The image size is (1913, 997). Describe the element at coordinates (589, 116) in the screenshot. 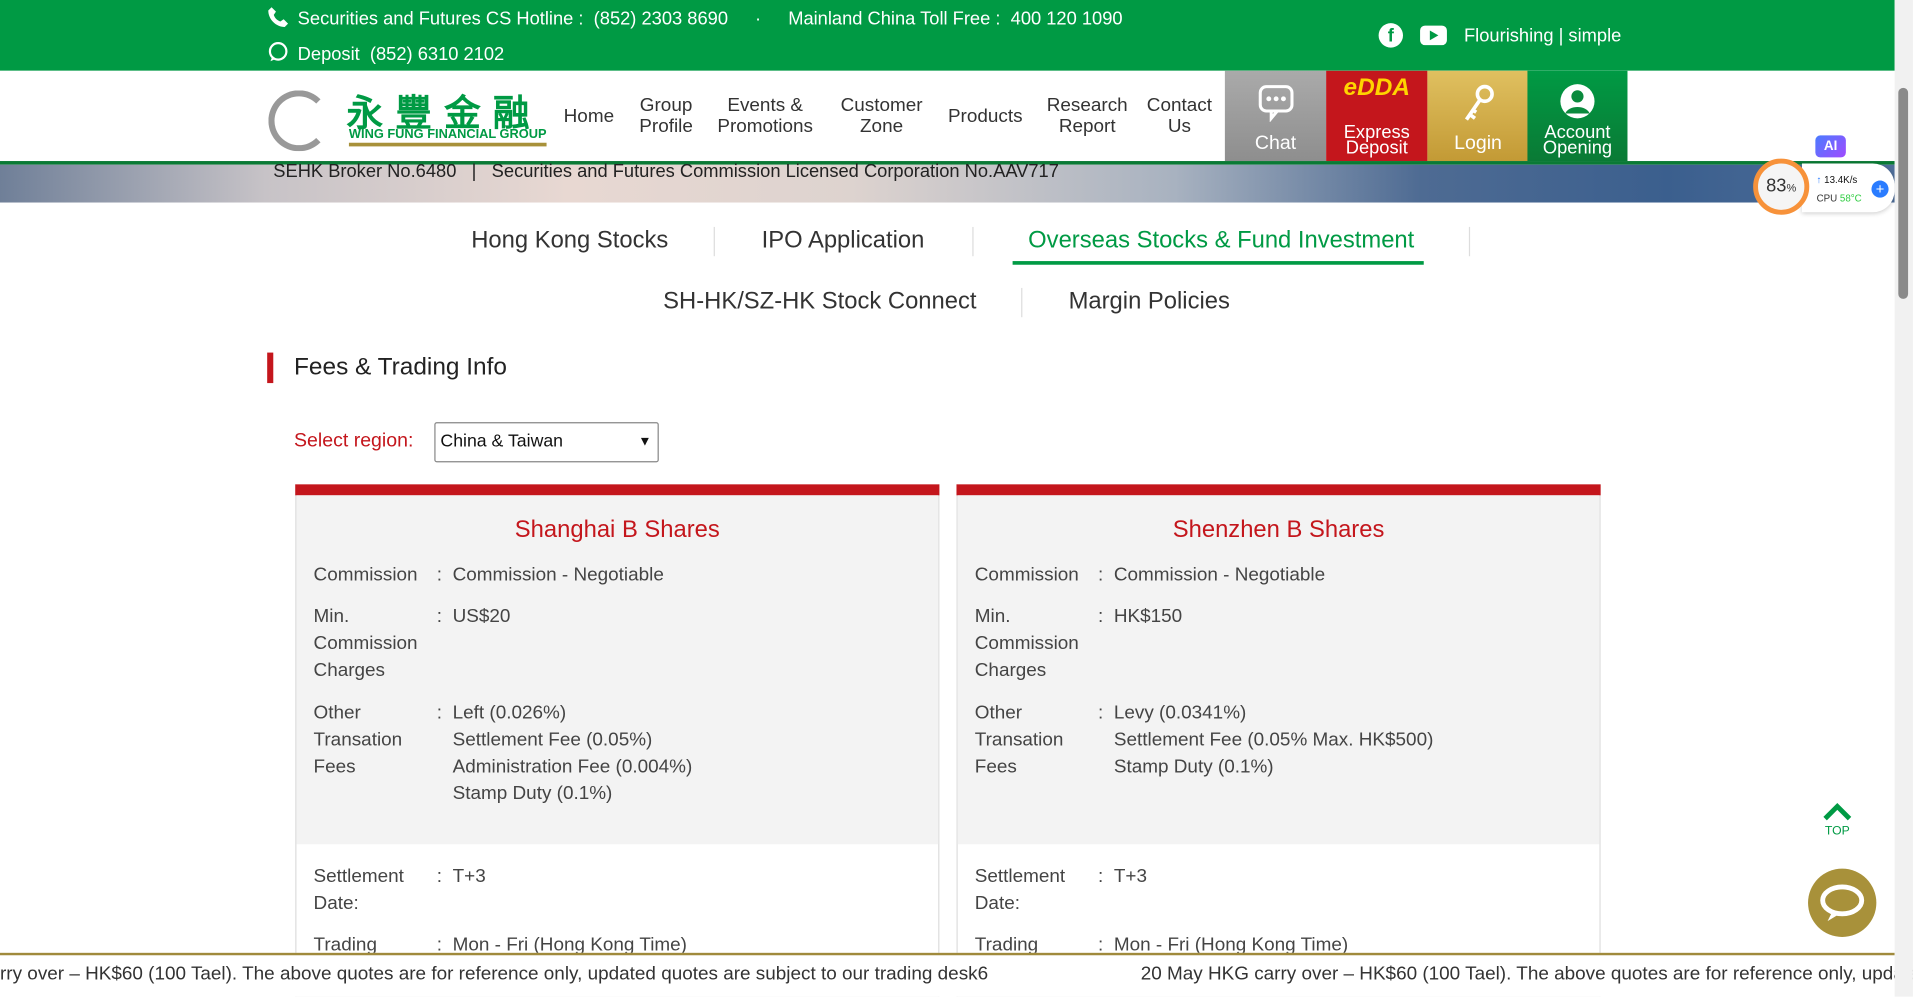

I see `nav-home: Home` at that location.